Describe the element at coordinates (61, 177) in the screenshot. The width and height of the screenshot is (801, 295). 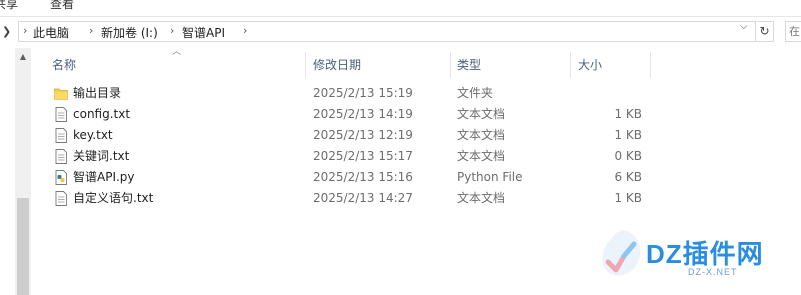
I see `python-file-icon` at that location.